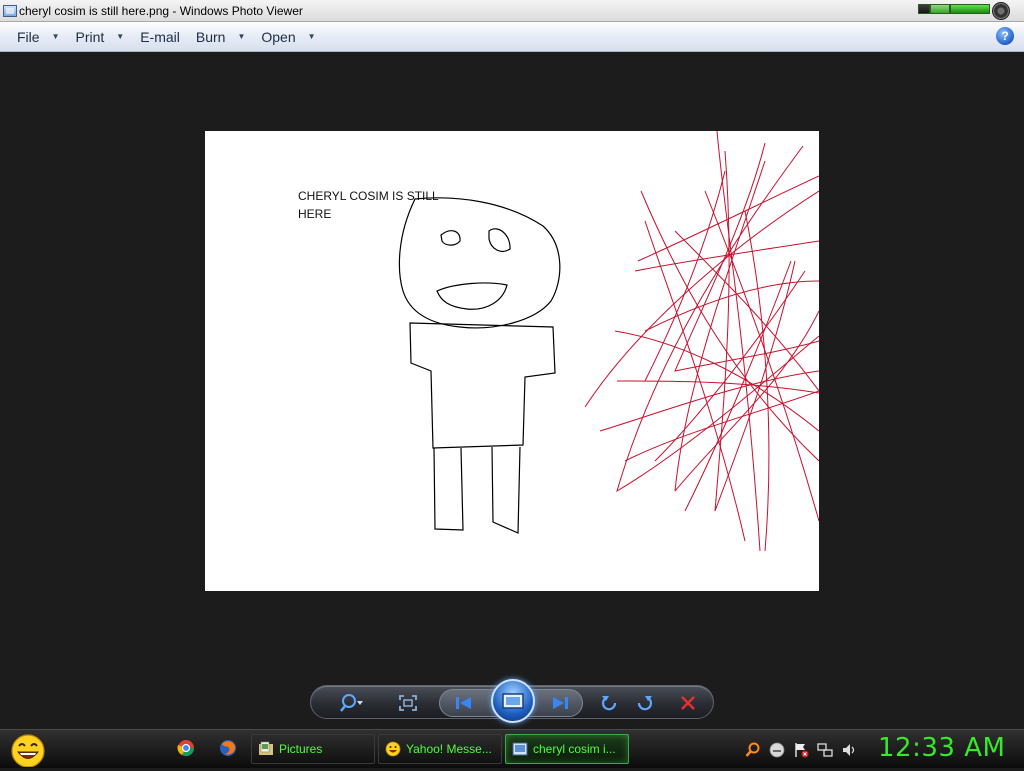  I want to click on action-center-tray, so click(801, 750).